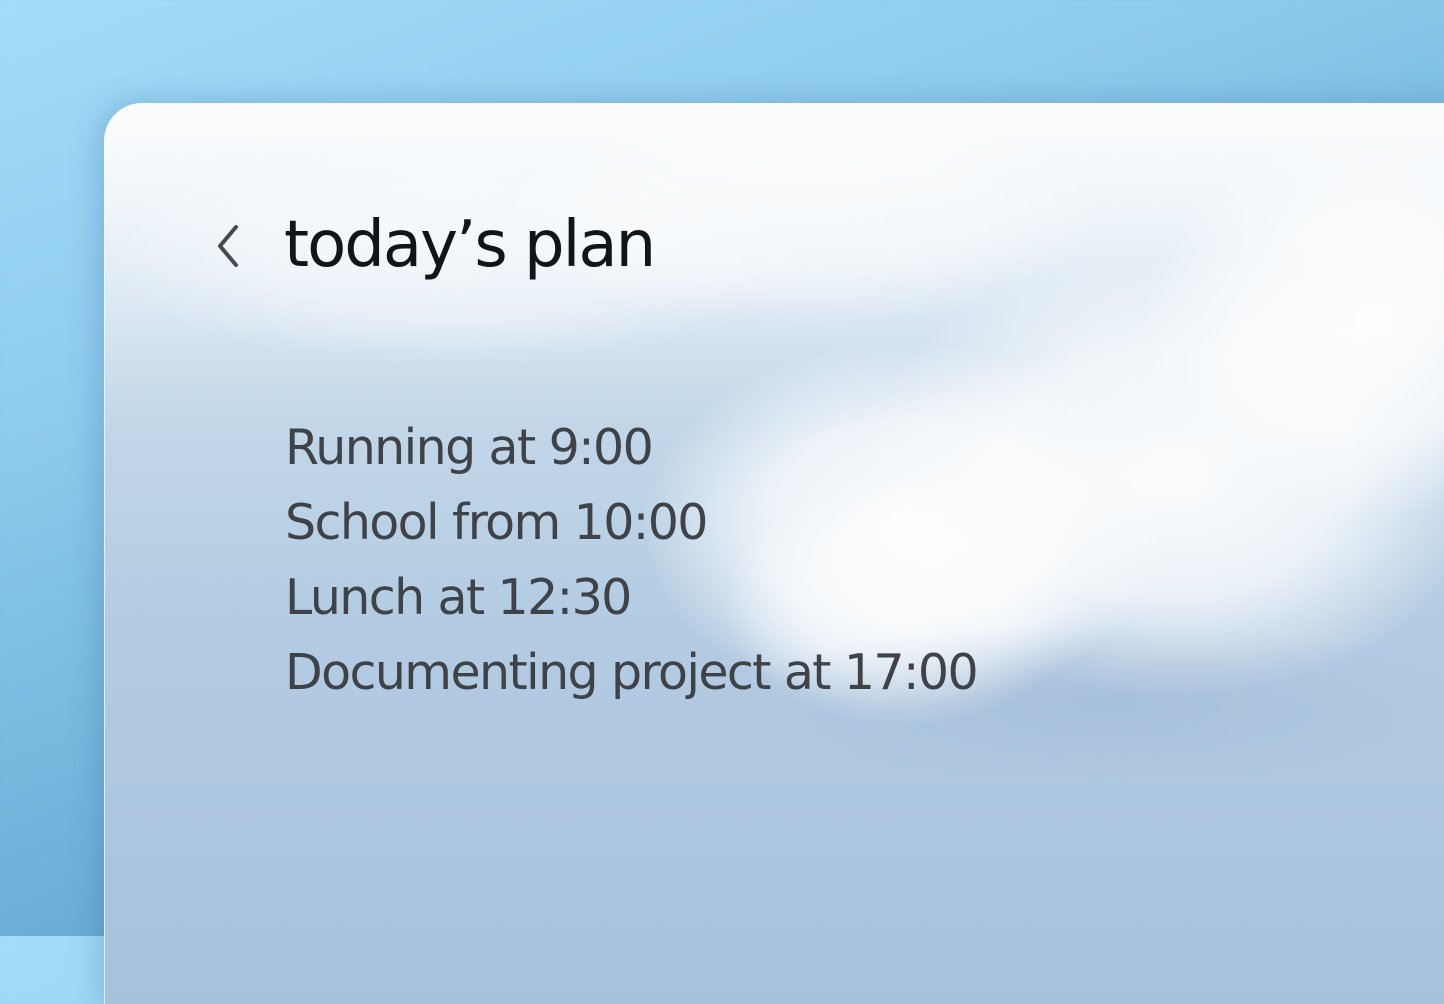 The width and height of the screenshot is (1444, 1004). Describe the element at coordinates (469, 447) in the screenshot. I see `plan-item-running: Running at 9:00` at that location.